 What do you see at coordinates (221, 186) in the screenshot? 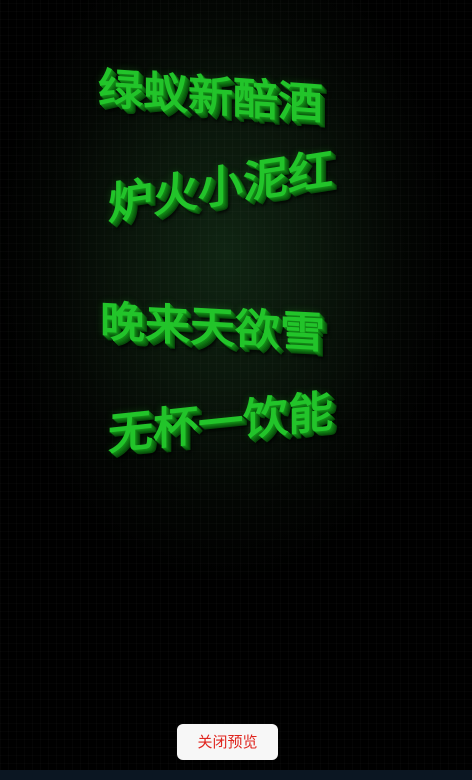
I see `poem-line-2: 炉火小泥红` at bounding box center [221, 186].